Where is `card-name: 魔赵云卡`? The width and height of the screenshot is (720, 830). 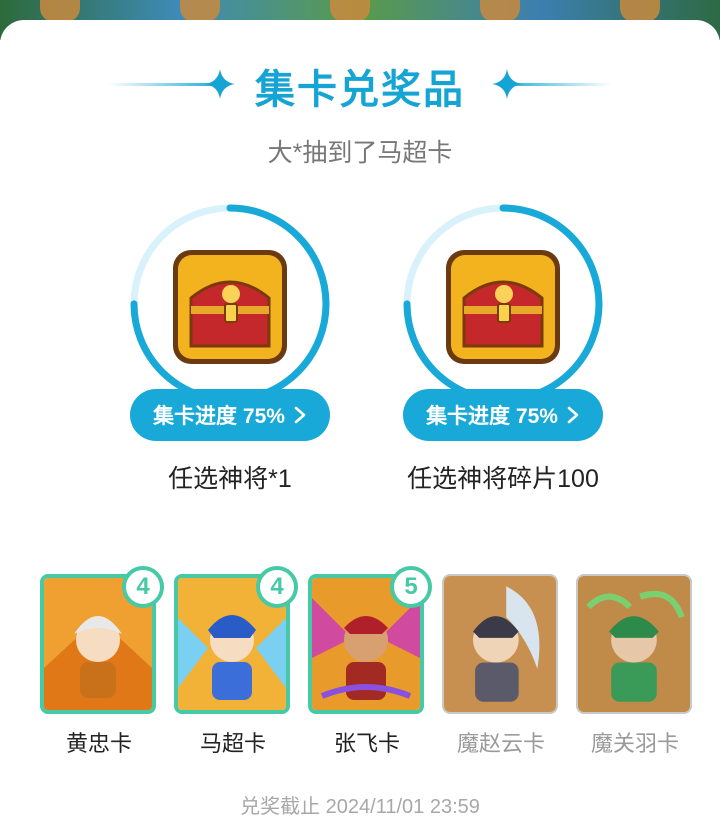
card-name: 魔赵云卡 is located at coordinates (500, 743).